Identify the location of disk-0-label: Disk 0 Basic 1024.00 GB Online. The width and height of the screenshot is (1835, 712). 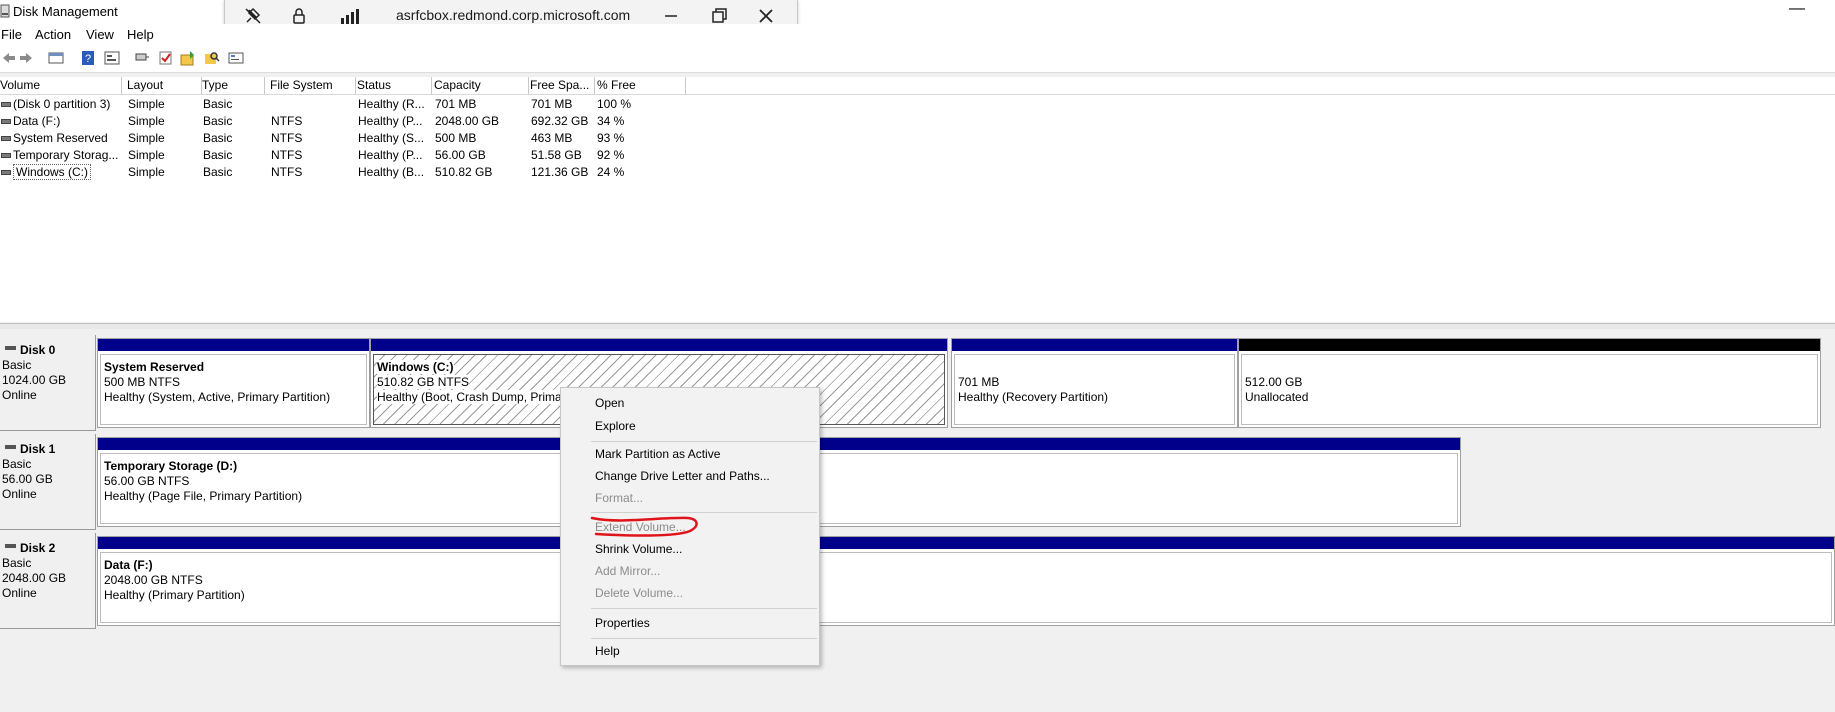
(48, 383).